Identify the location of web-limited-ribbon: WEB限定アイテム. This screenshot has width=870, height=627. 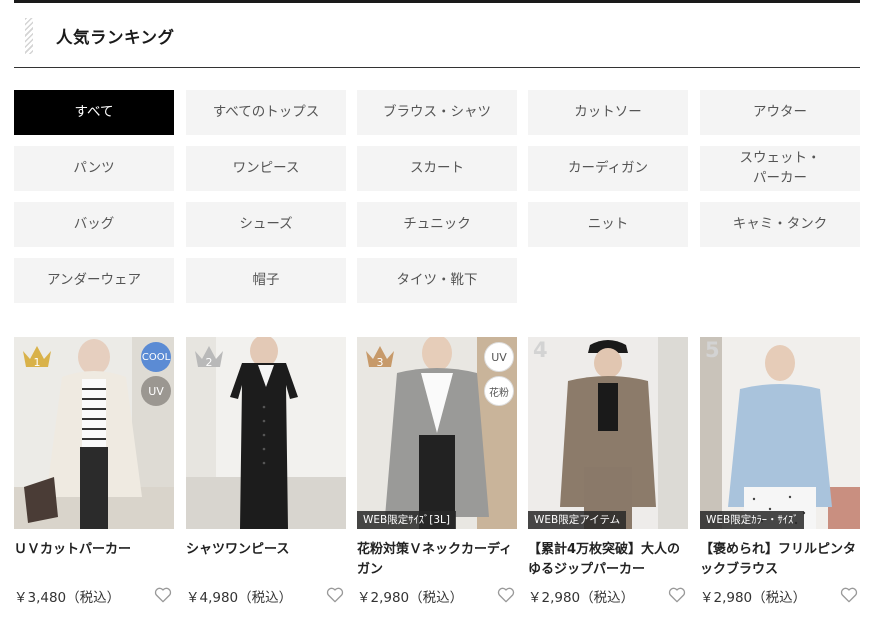
(577, 520).